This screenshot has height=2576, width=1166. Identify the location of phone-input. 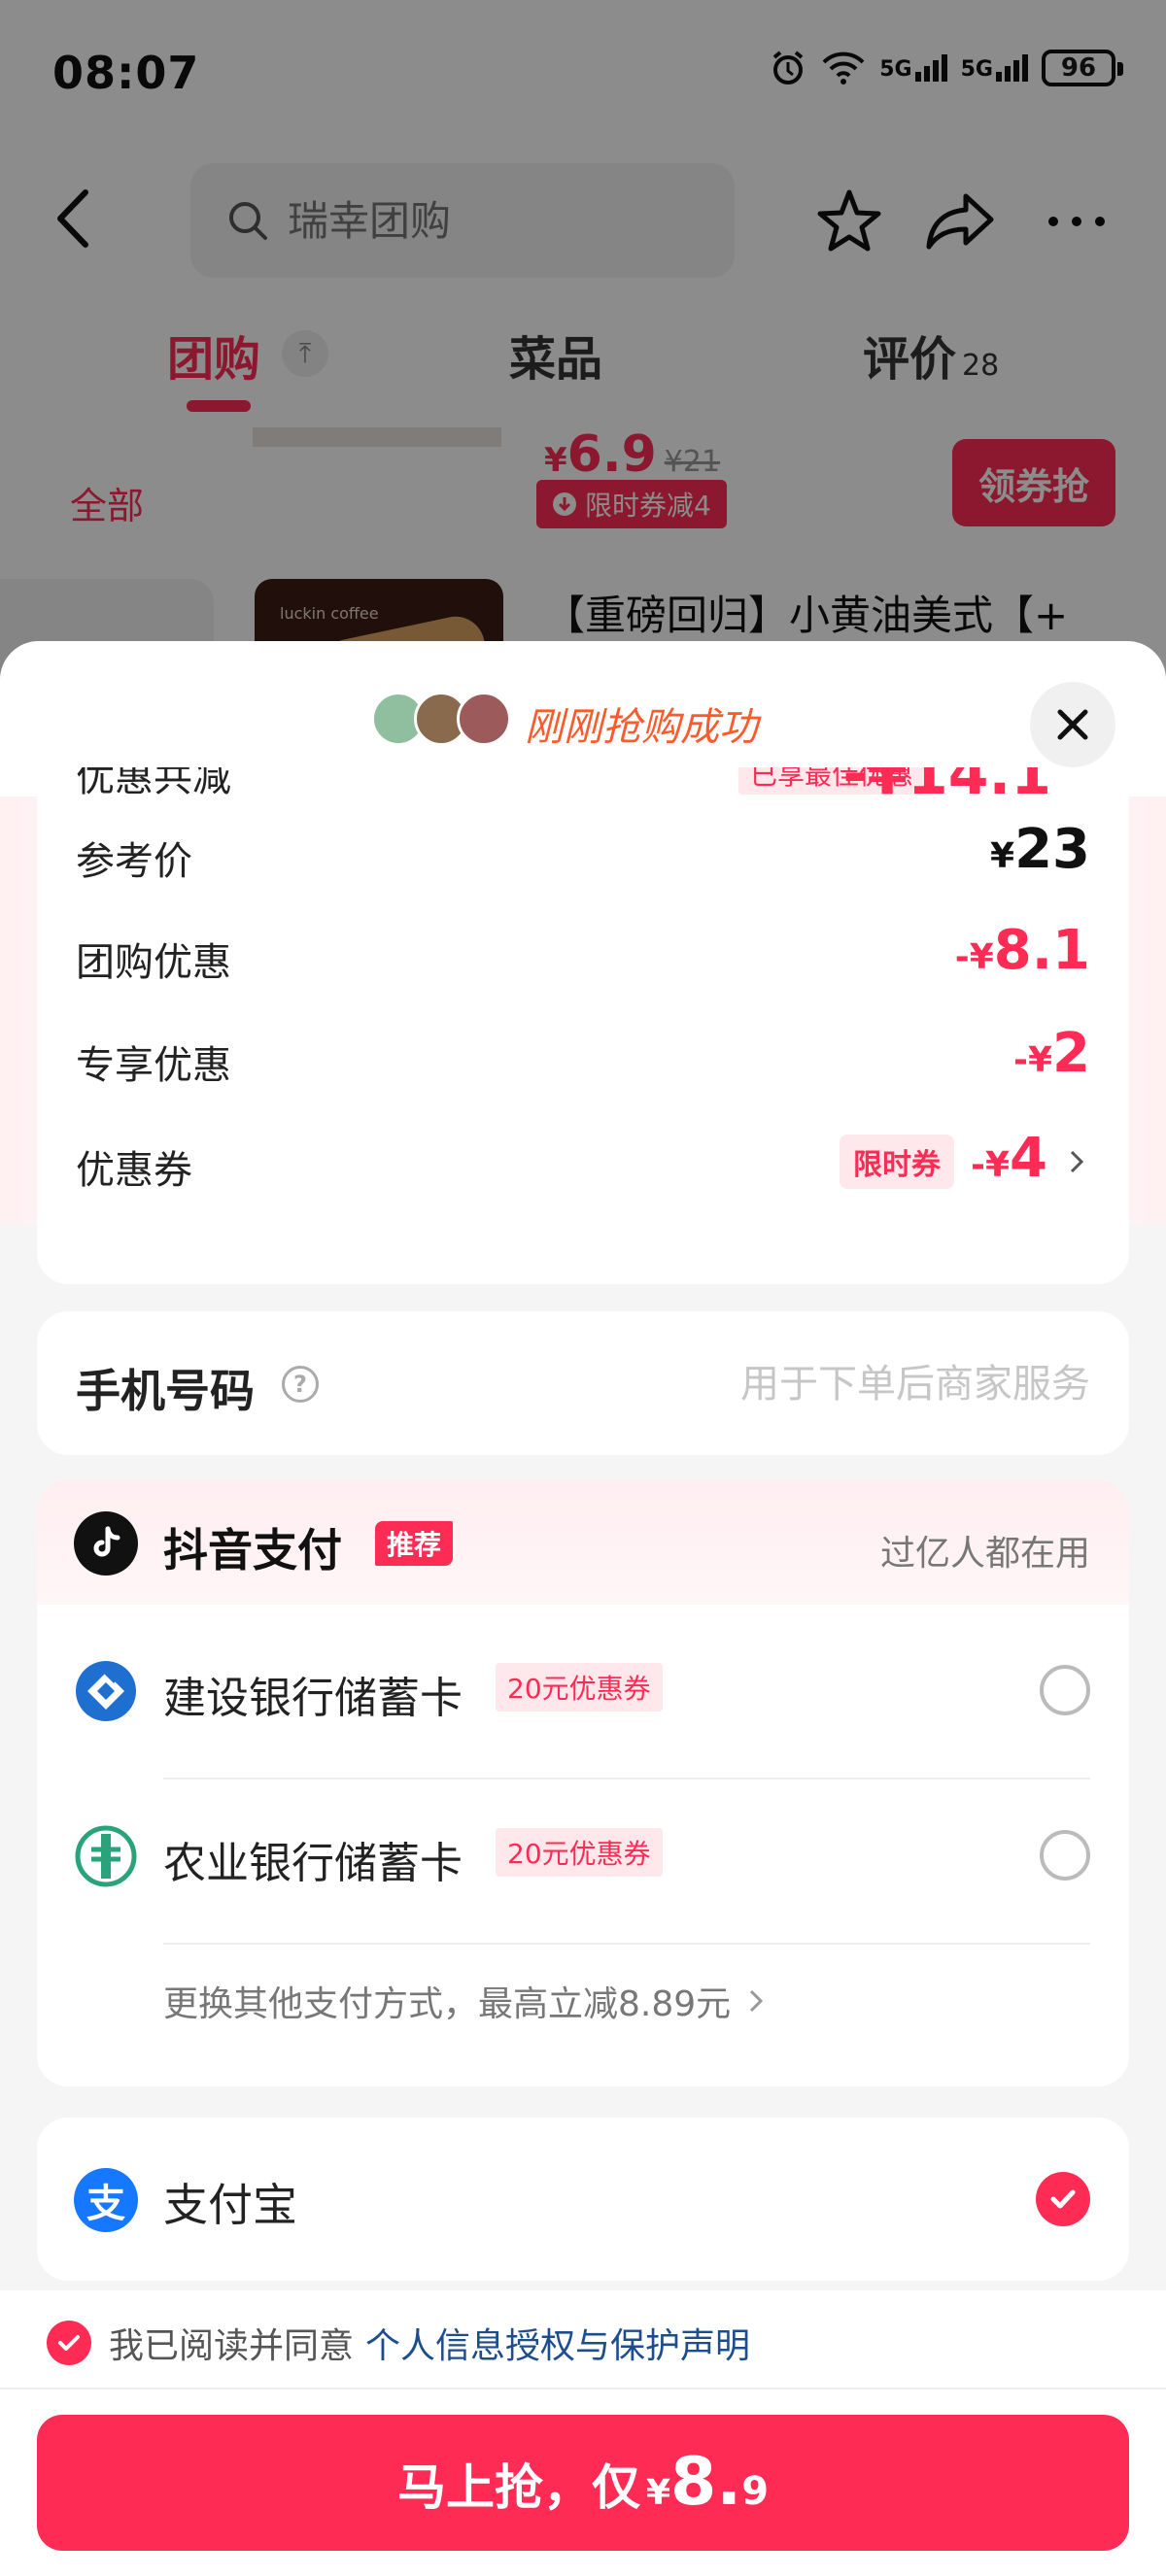
(818, 1384).